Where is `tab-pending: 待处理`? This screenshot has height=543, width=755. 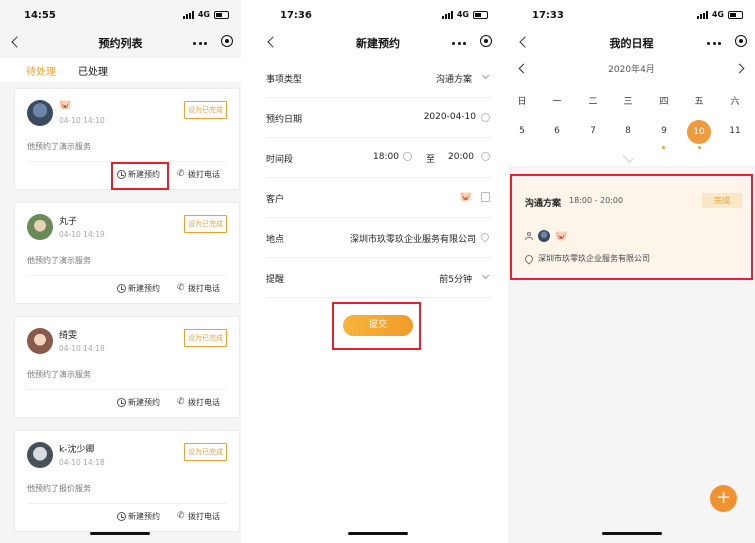
tab-pending: 待处理 is located at coordinates (41, 70).